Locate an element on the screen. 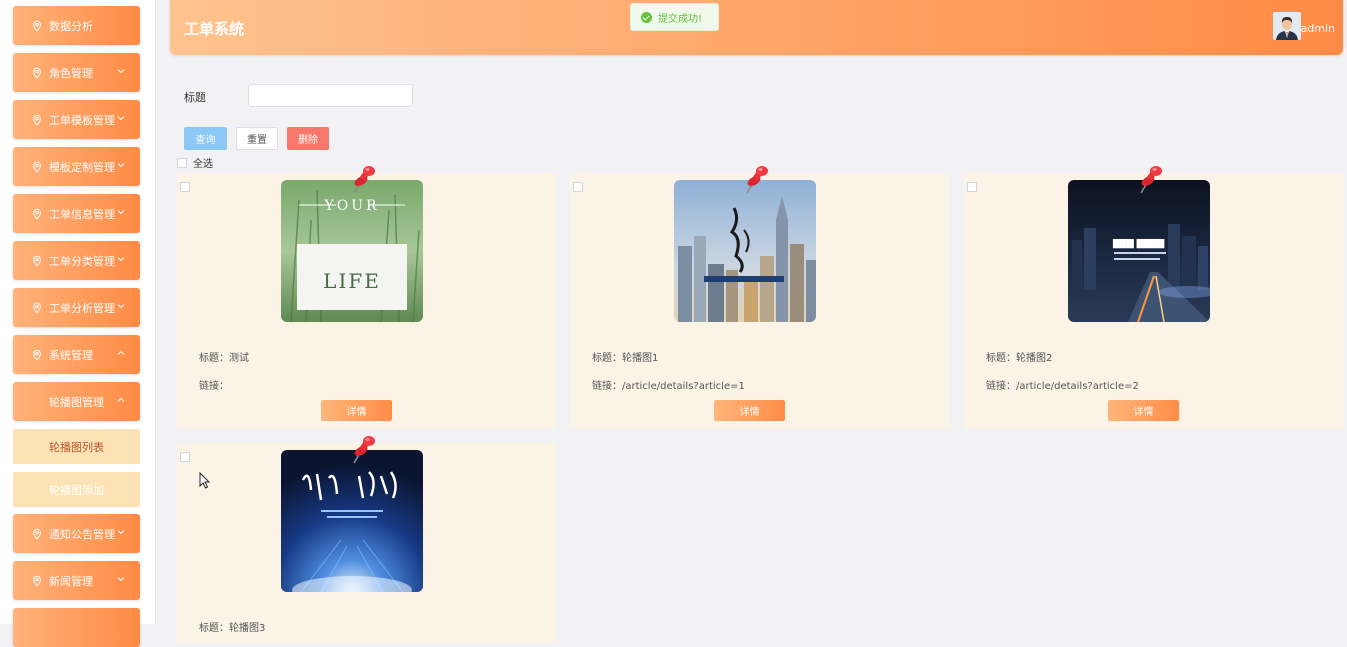 Image resolution: width=1347 pixels, height=647 pixels. sidebar-item-label: 轮播图管理 is located at coordinates (76, 402).